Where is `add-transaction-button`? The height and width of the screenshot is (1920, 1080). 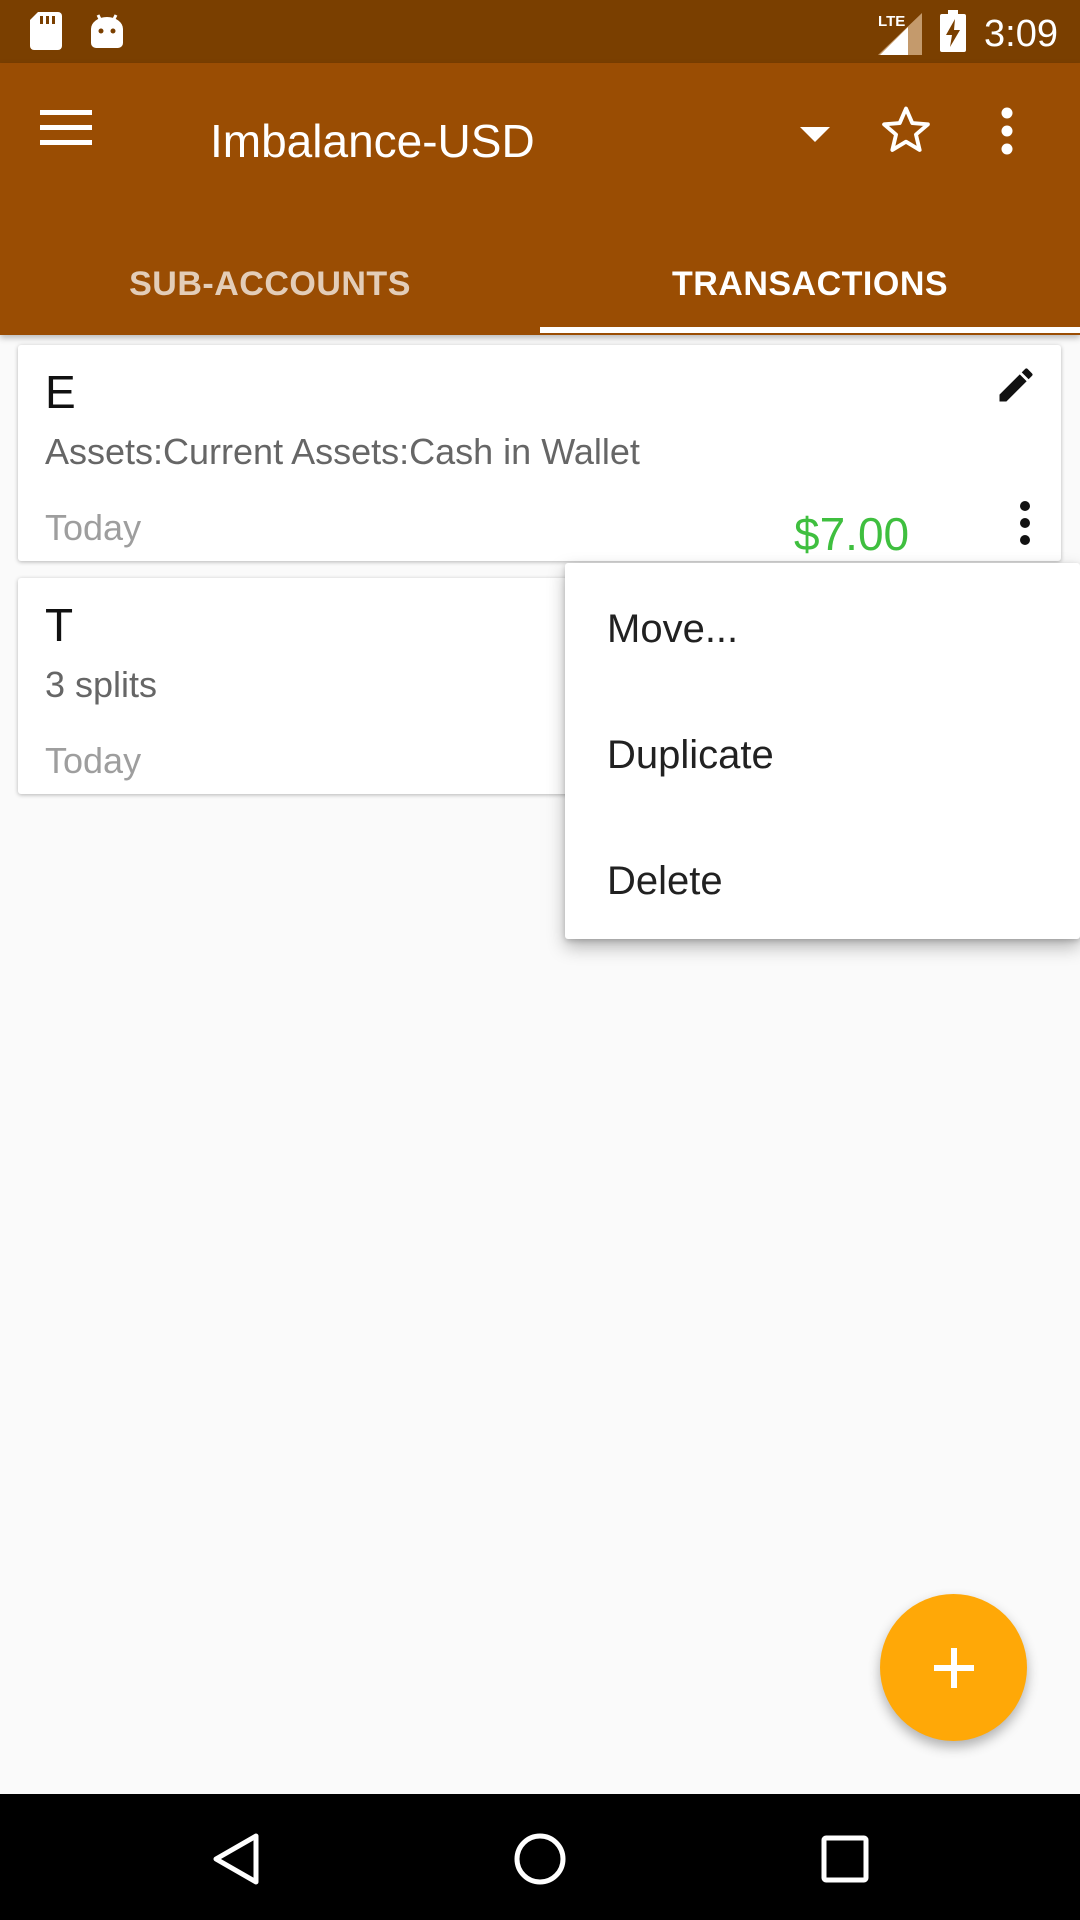 add-transaction-button is located at coordinates (953, 1667).